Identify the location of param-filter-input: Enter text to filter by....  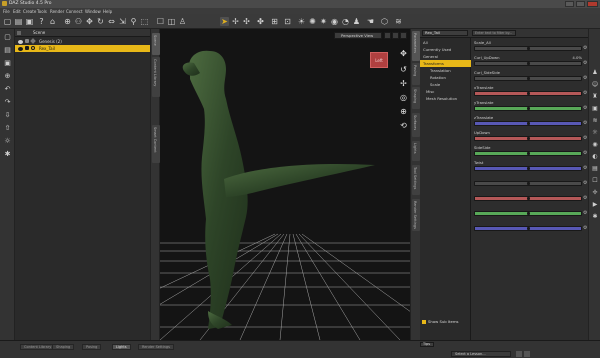
(494, 33).